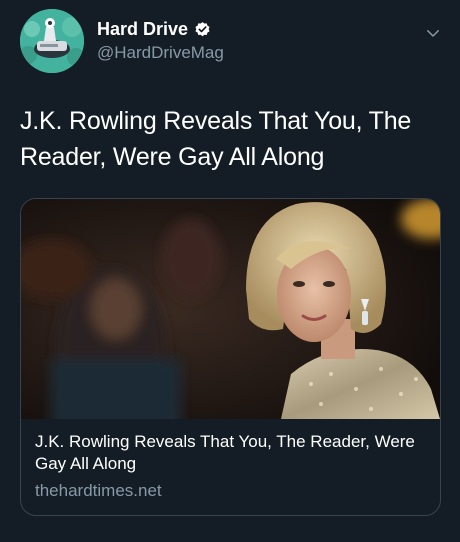  I want to click on hard-drive-logo-icon, so click(52, 41).